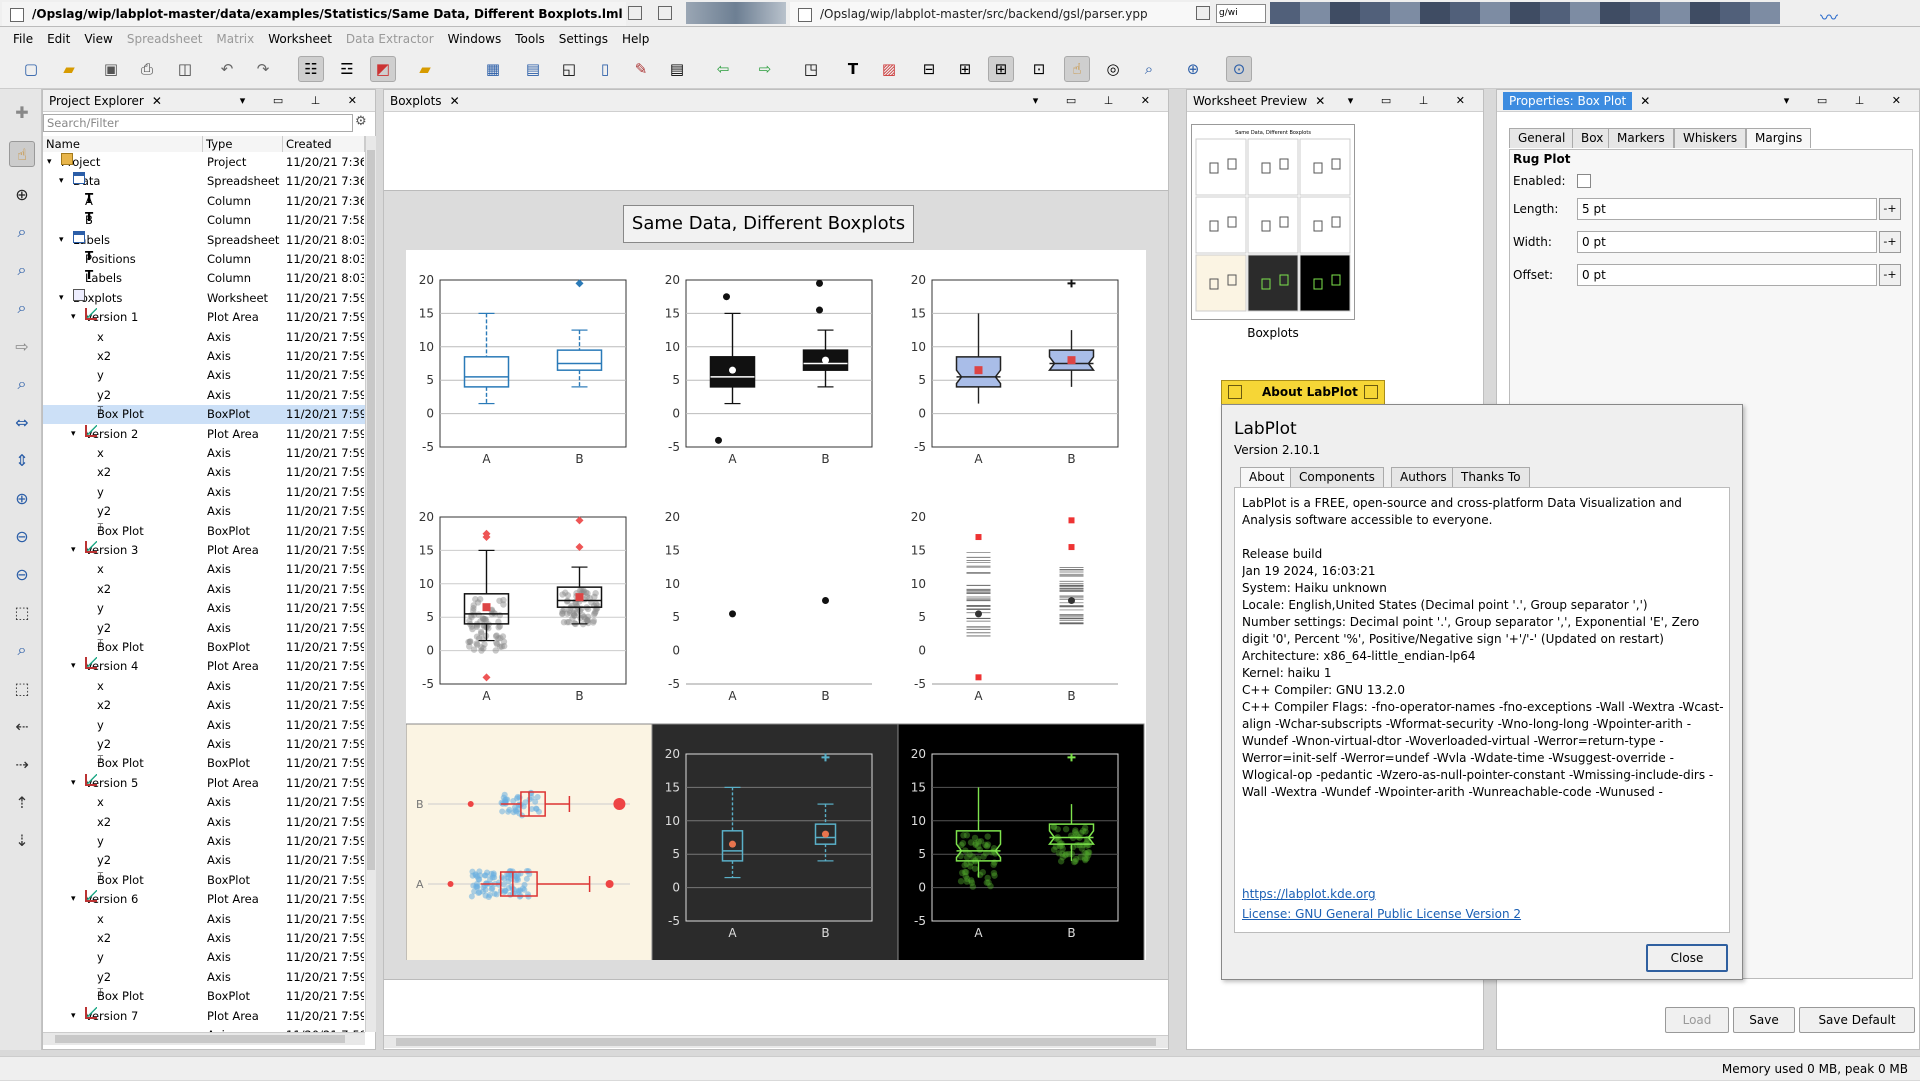  What do you see at coordinates (1337, 477) in the screenshot?
I see `about-tab-components: Components` at bounding box center [1337, 477].